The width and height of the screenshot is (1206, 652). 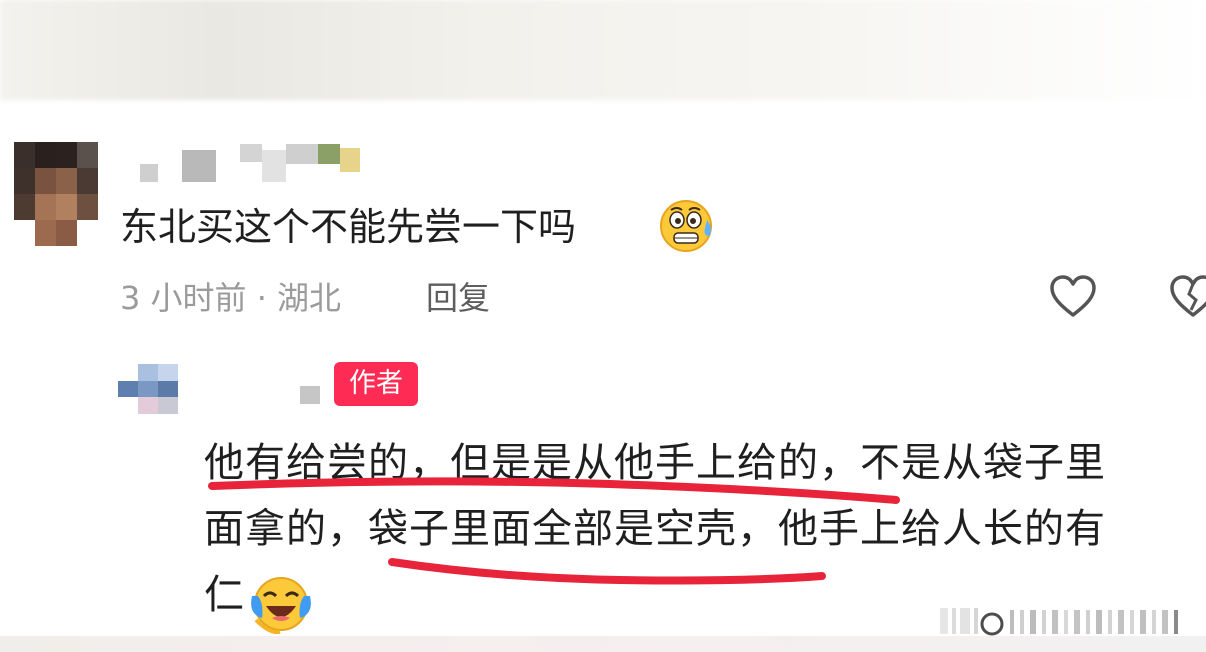 I want to click on author-badge: 作者, so click(x=376, y=384).